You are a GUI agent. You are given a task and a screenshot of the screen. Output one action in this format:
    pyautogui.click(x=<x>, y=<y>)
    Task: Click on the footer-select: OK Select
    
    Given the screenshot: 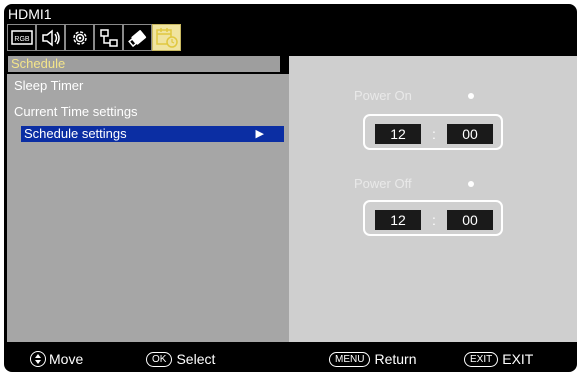 What is the action you would take?
    pyautogui.click(x=180, y=359)
    